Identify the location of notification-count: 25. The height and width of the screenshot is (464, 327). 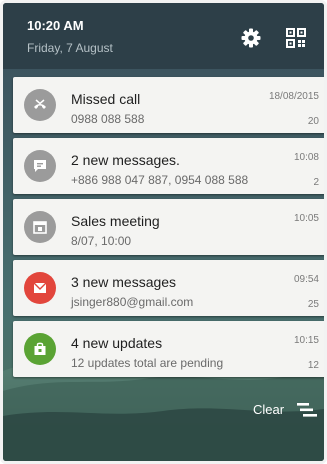
(313, 304).